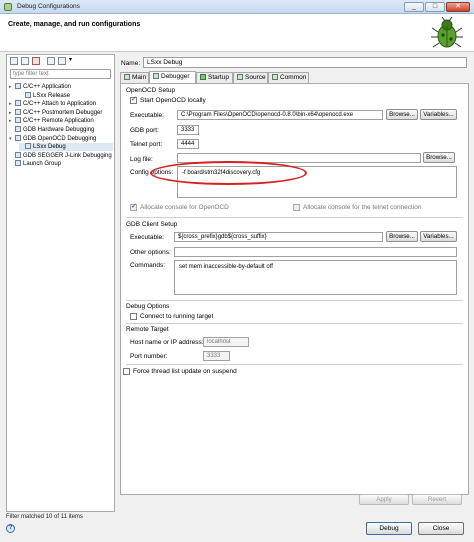 The width and height of the screenshot is (474, 542). Describe the element at coordinates (148, 306) in the screenshot. I see `debug-options-group-label: Debug Options` at that location.